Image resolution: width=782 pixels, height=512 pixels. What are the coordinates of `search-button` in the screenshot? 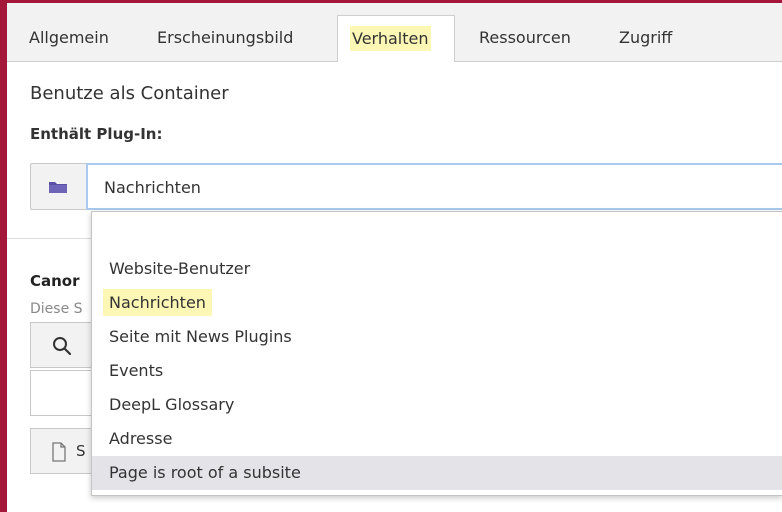 It's located at (65, 345).